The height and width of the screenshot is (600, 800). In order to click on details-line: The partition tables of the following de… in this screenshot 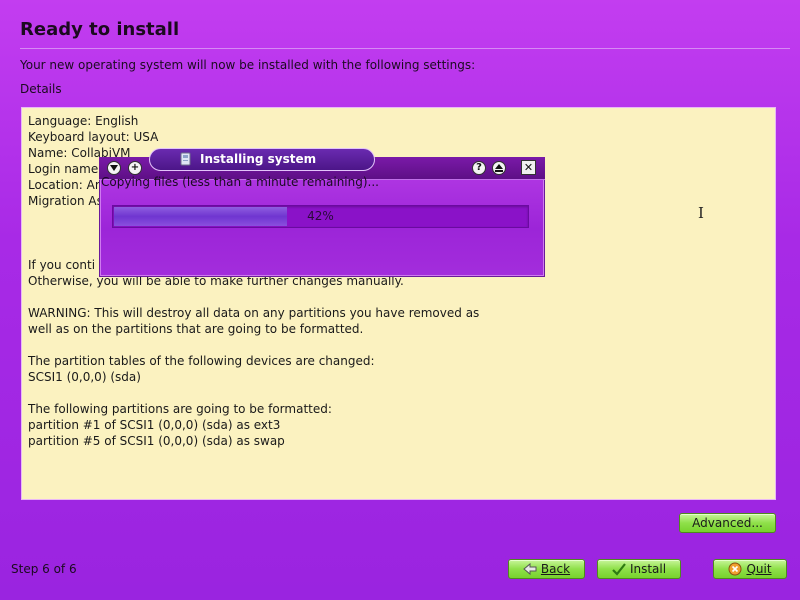, I will do `click(201, 361)`.